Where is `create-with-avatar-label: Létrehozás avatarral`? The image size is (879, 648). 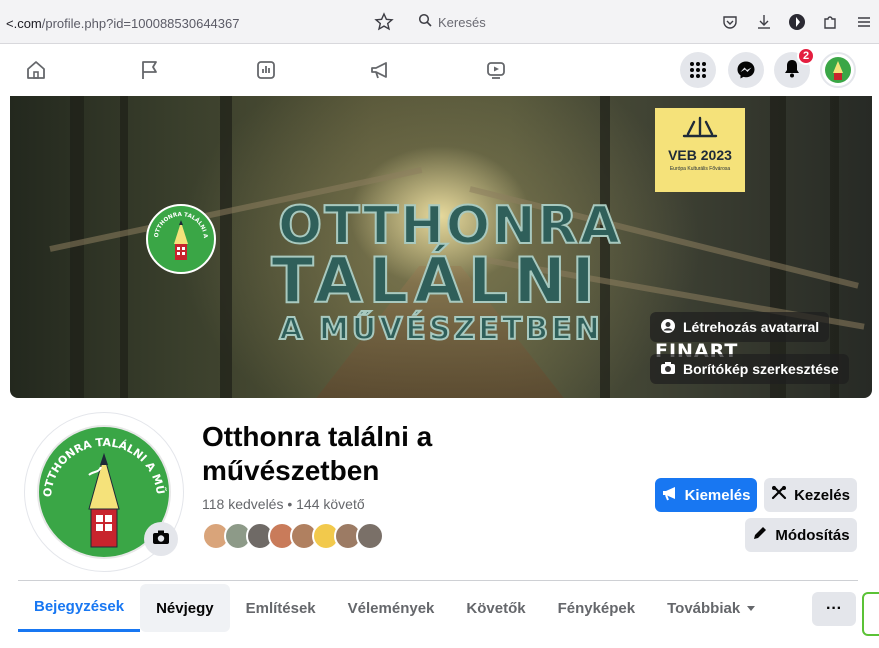 create-with-avatar-label: Létrehozás avatarral is located at coordinates (751, 327).